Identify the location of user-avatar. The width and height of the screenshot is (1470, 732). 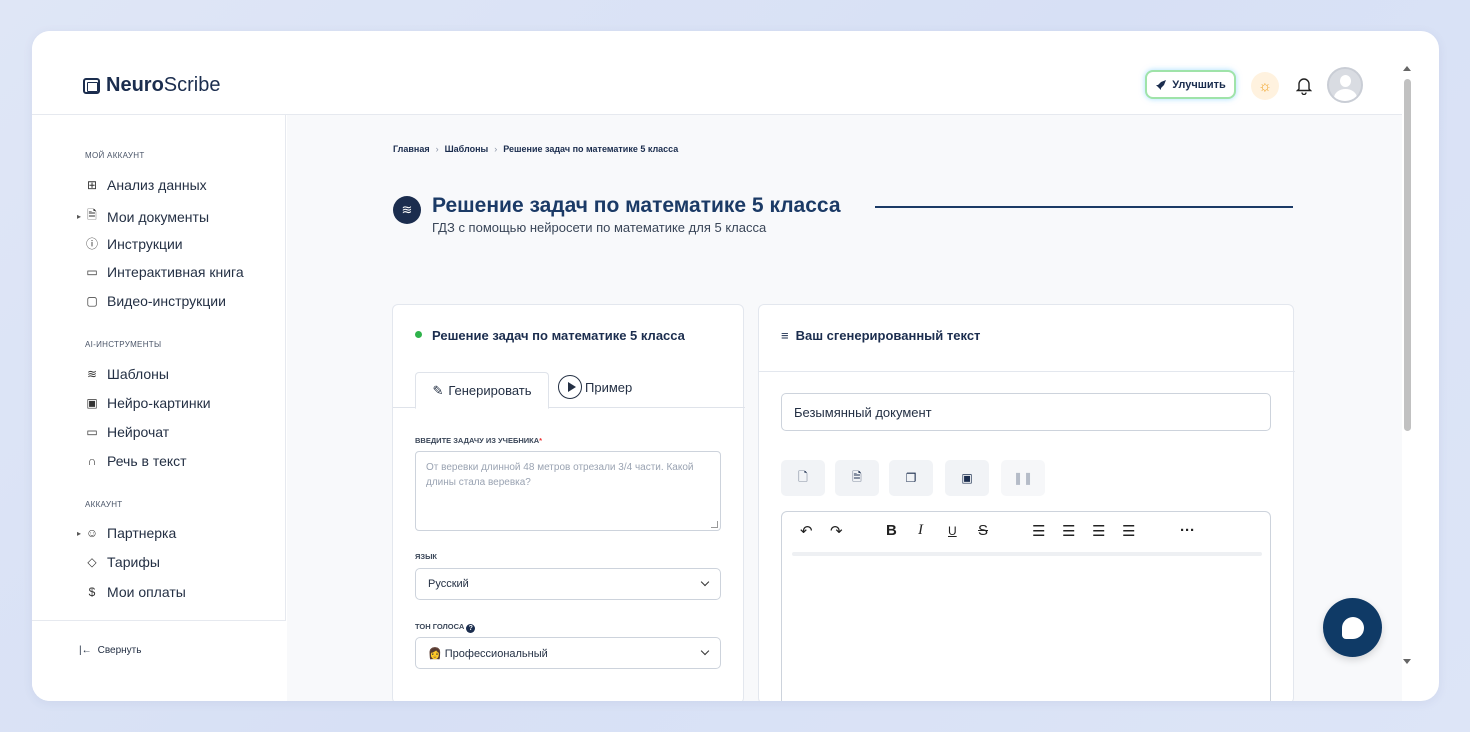
(1345, 85).